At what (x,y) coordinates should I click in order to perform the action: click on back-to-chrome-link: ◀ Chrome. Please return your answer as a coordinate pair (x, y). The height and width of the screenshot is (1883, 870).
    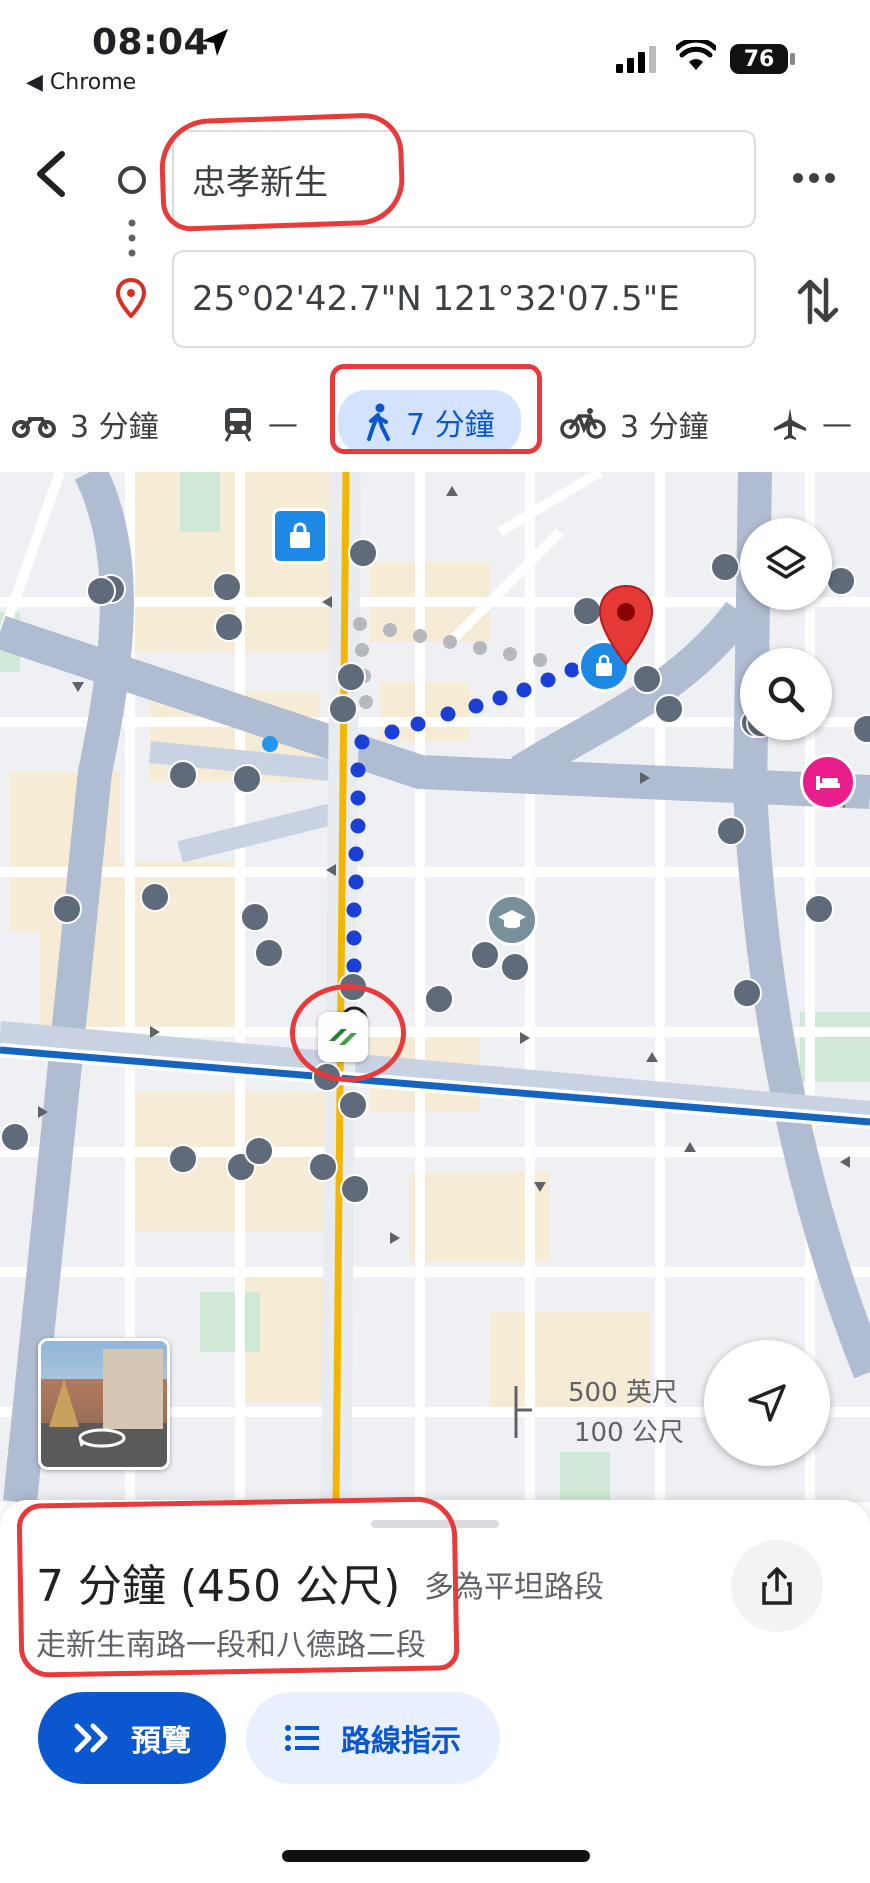
    Looking at the image, I should click on (81, 82).